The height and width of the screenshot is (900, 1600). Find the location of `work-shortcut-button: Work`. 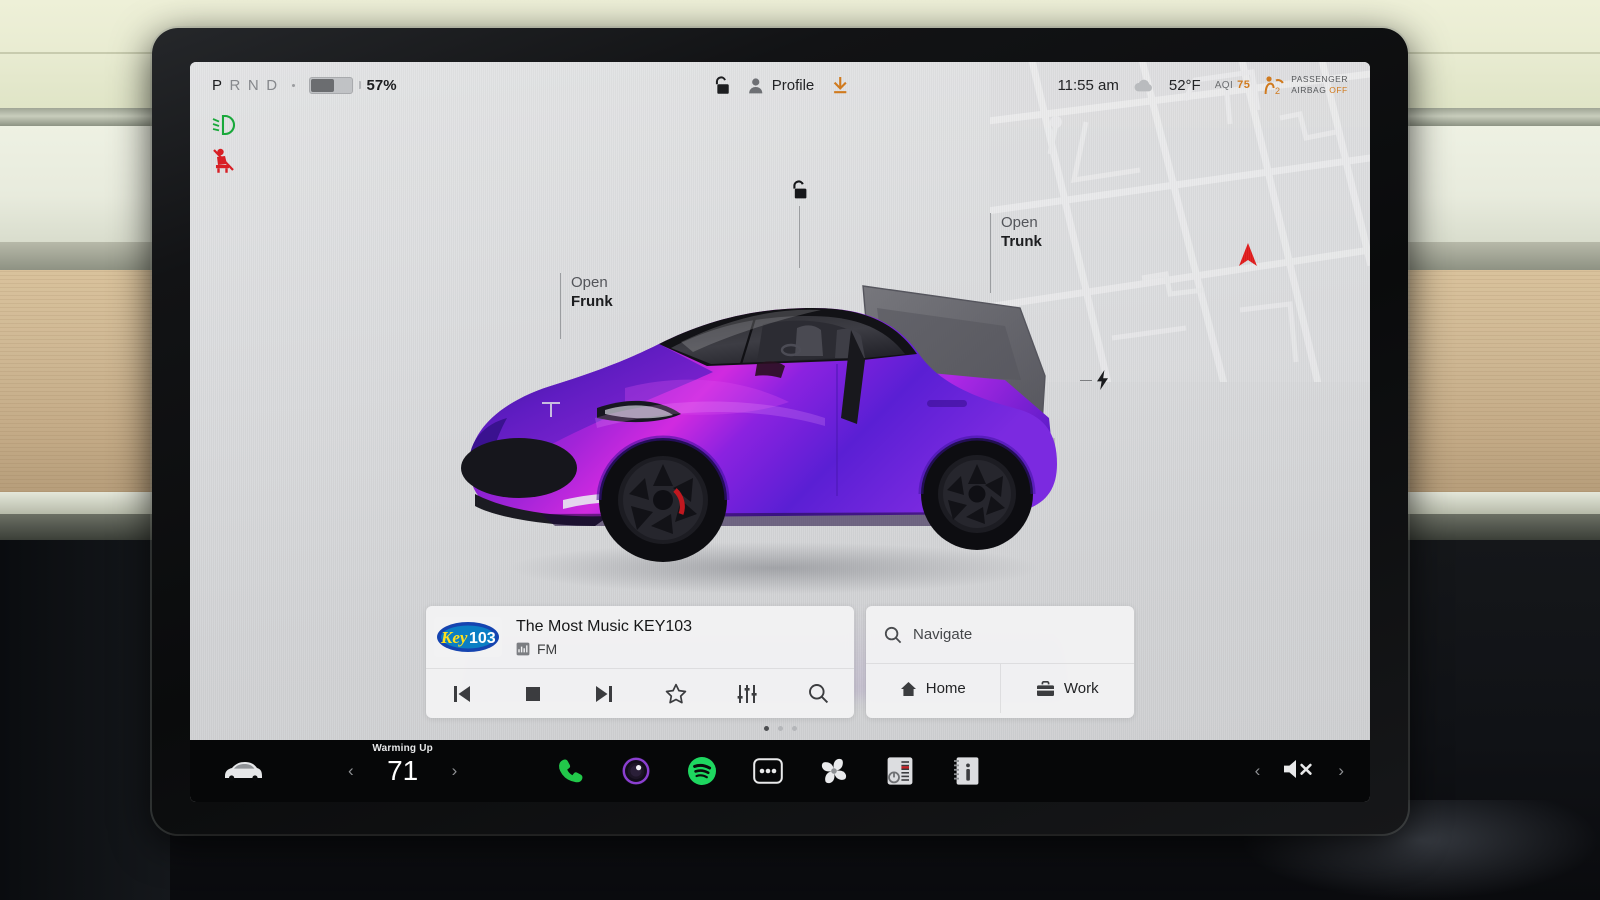

work-shortcut-button: Work is located at coordinates (1067, 688).